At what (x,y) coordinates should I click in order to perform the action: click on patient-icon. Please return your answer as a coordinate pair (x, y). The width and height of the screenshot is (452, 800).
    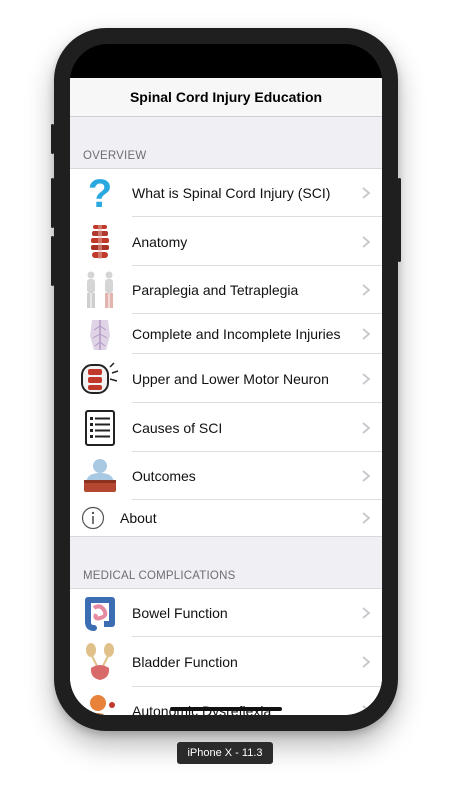
    Looking at the image, I should click on (100, 476).